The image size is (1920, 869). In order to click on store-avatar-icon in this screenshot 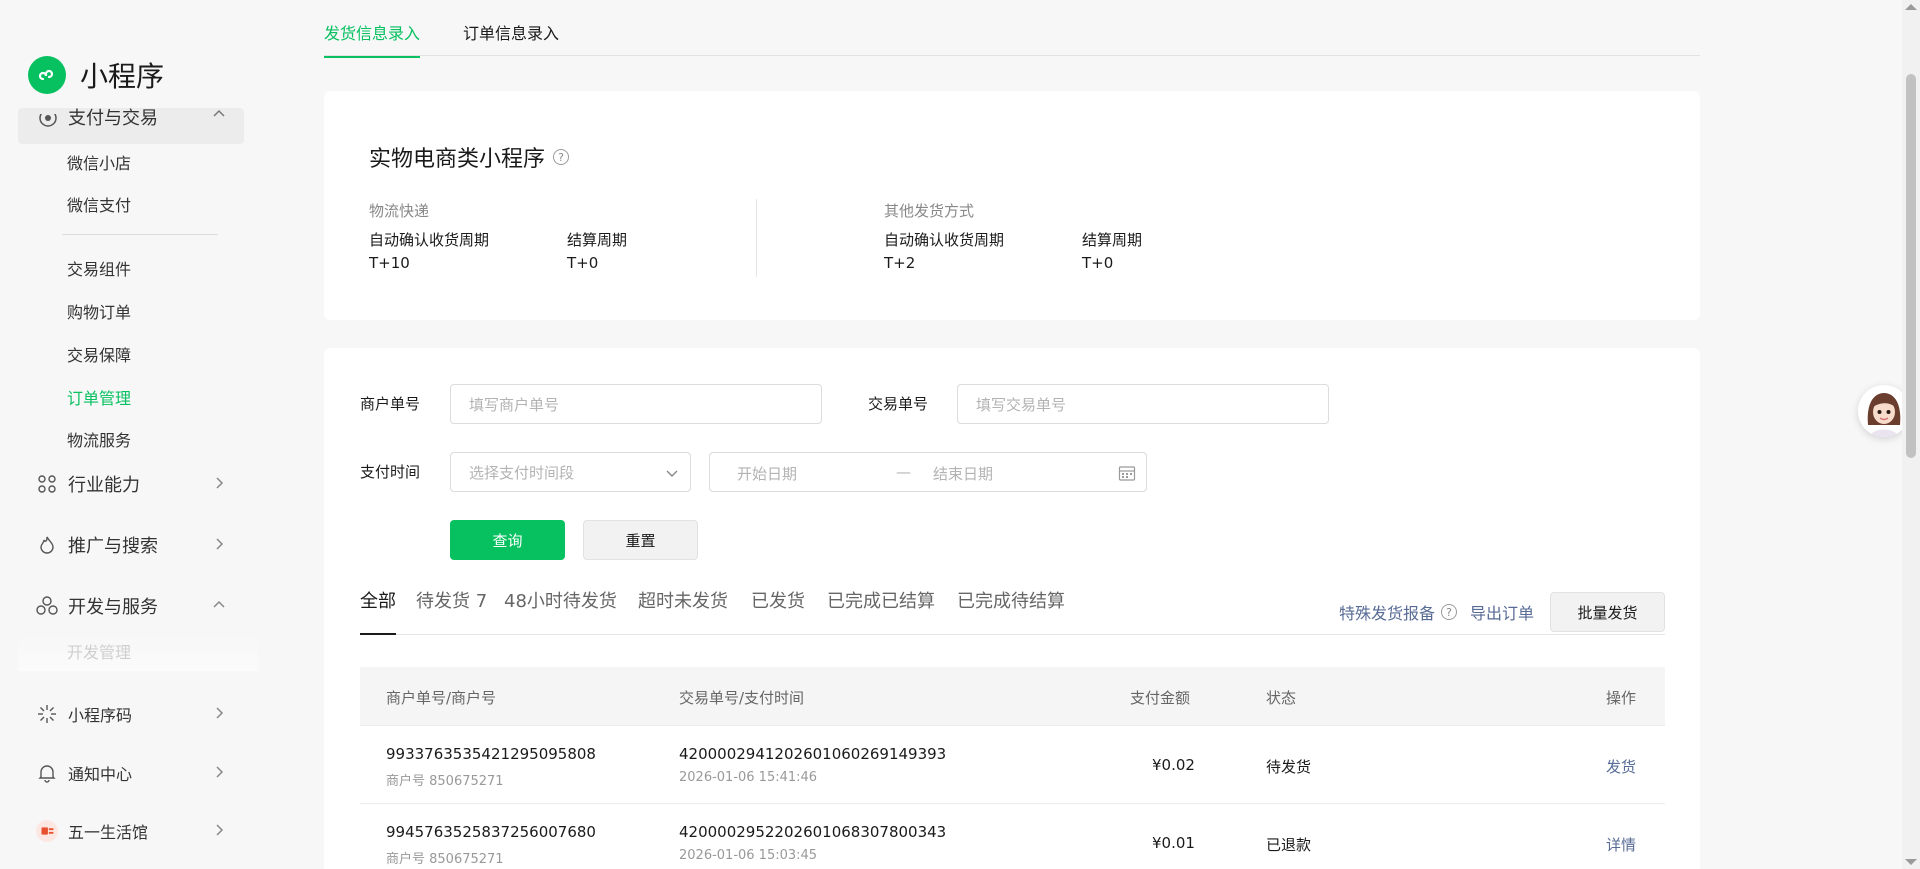, I will do `click(47, 831)`.